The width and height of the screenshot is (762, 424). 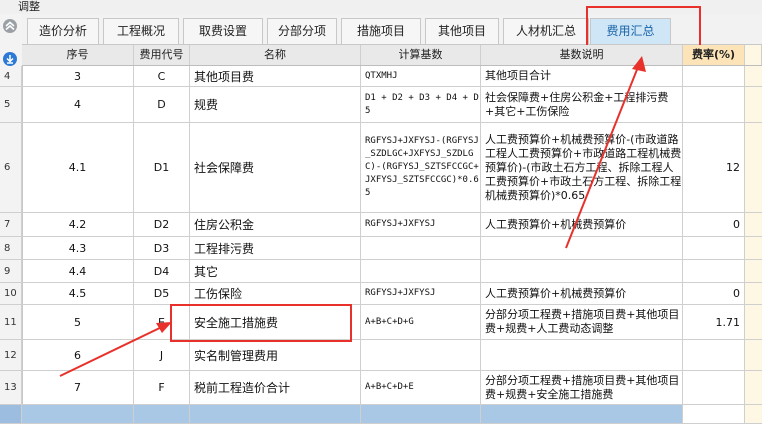 I want to click on cell-seq: 3, so click(x=78, y=76).